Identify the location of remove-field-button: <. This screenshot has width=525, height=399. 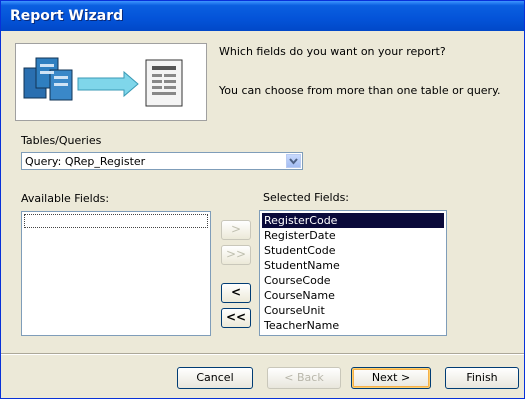
(236, 293).